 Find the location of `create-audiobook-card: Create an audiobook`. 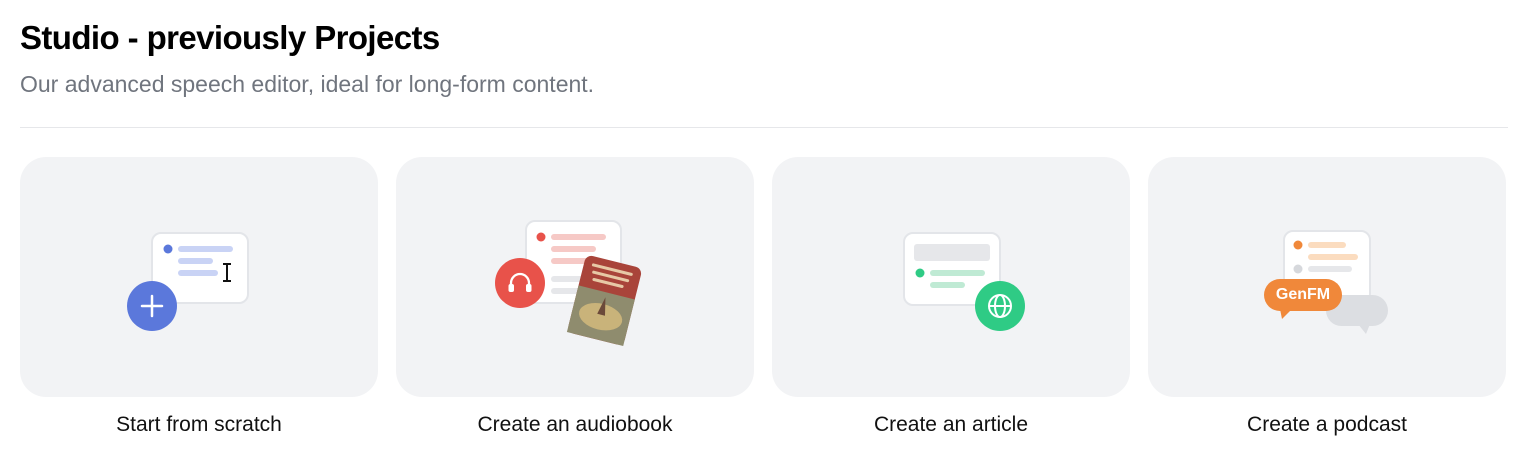

create-audiobook-card: Create an audiobook is located at coordinates (575, 302).